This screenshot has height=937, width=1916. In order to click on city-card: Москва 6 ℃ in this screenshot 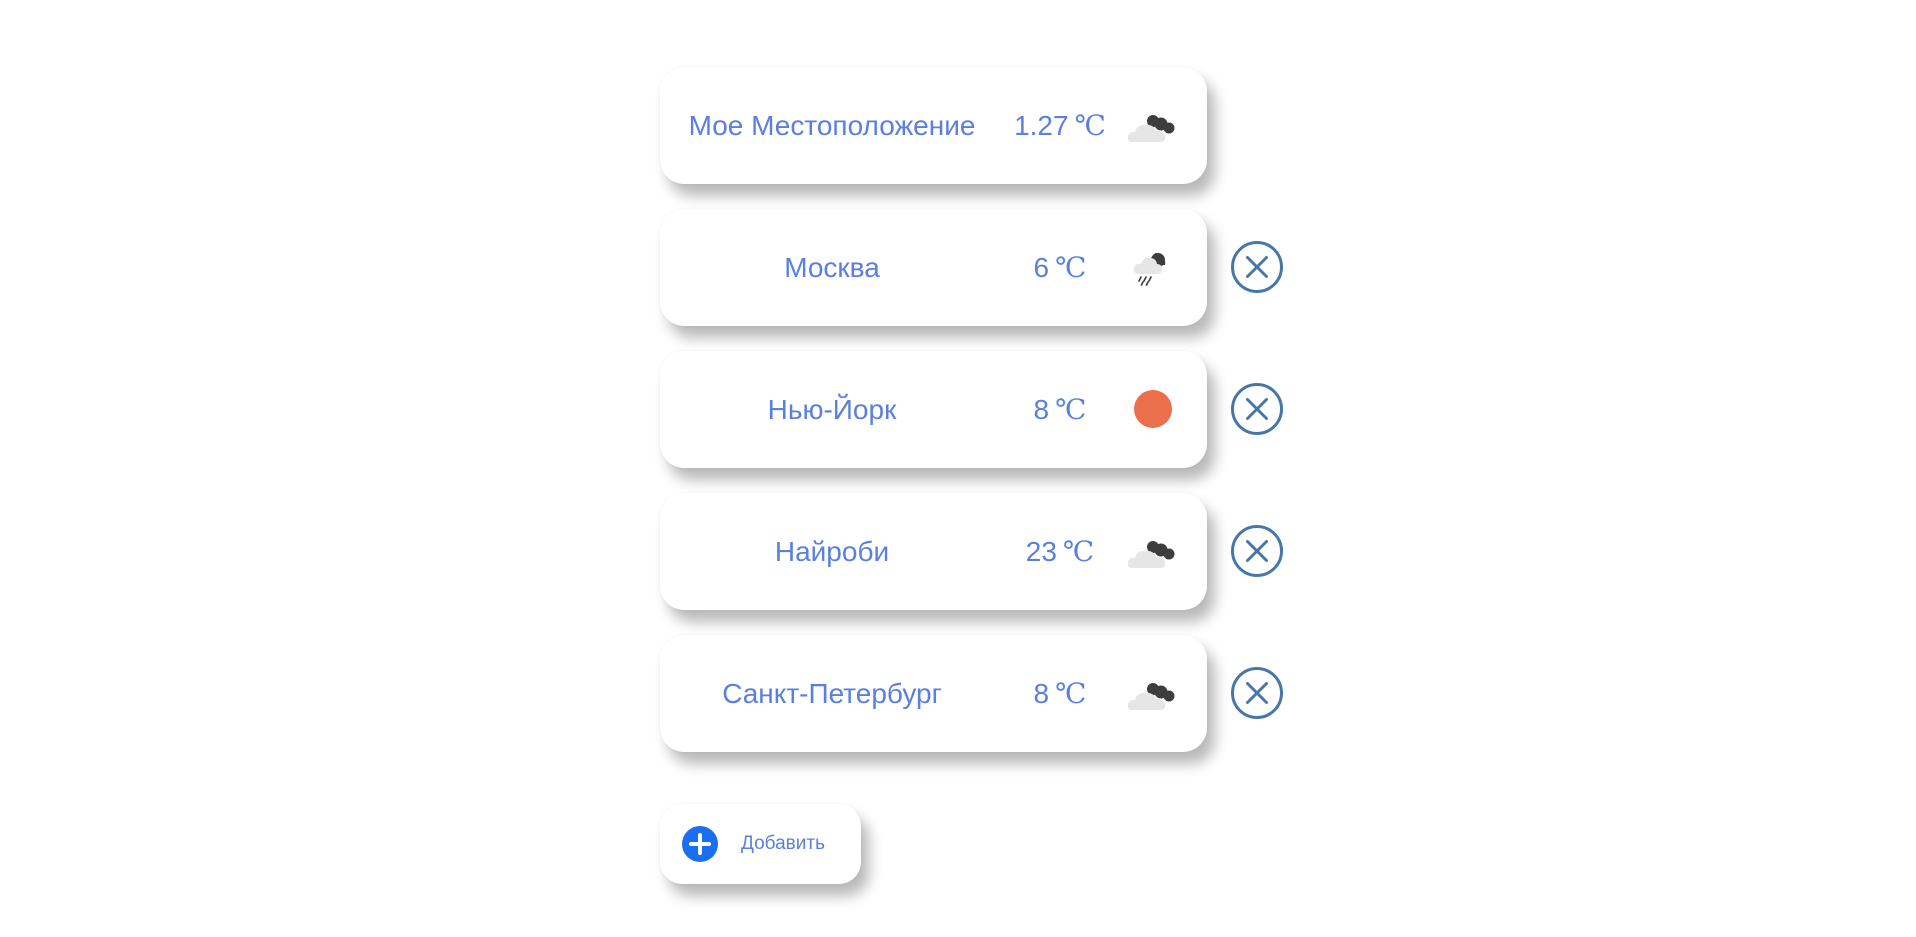, I will do `click(933, 267)`.